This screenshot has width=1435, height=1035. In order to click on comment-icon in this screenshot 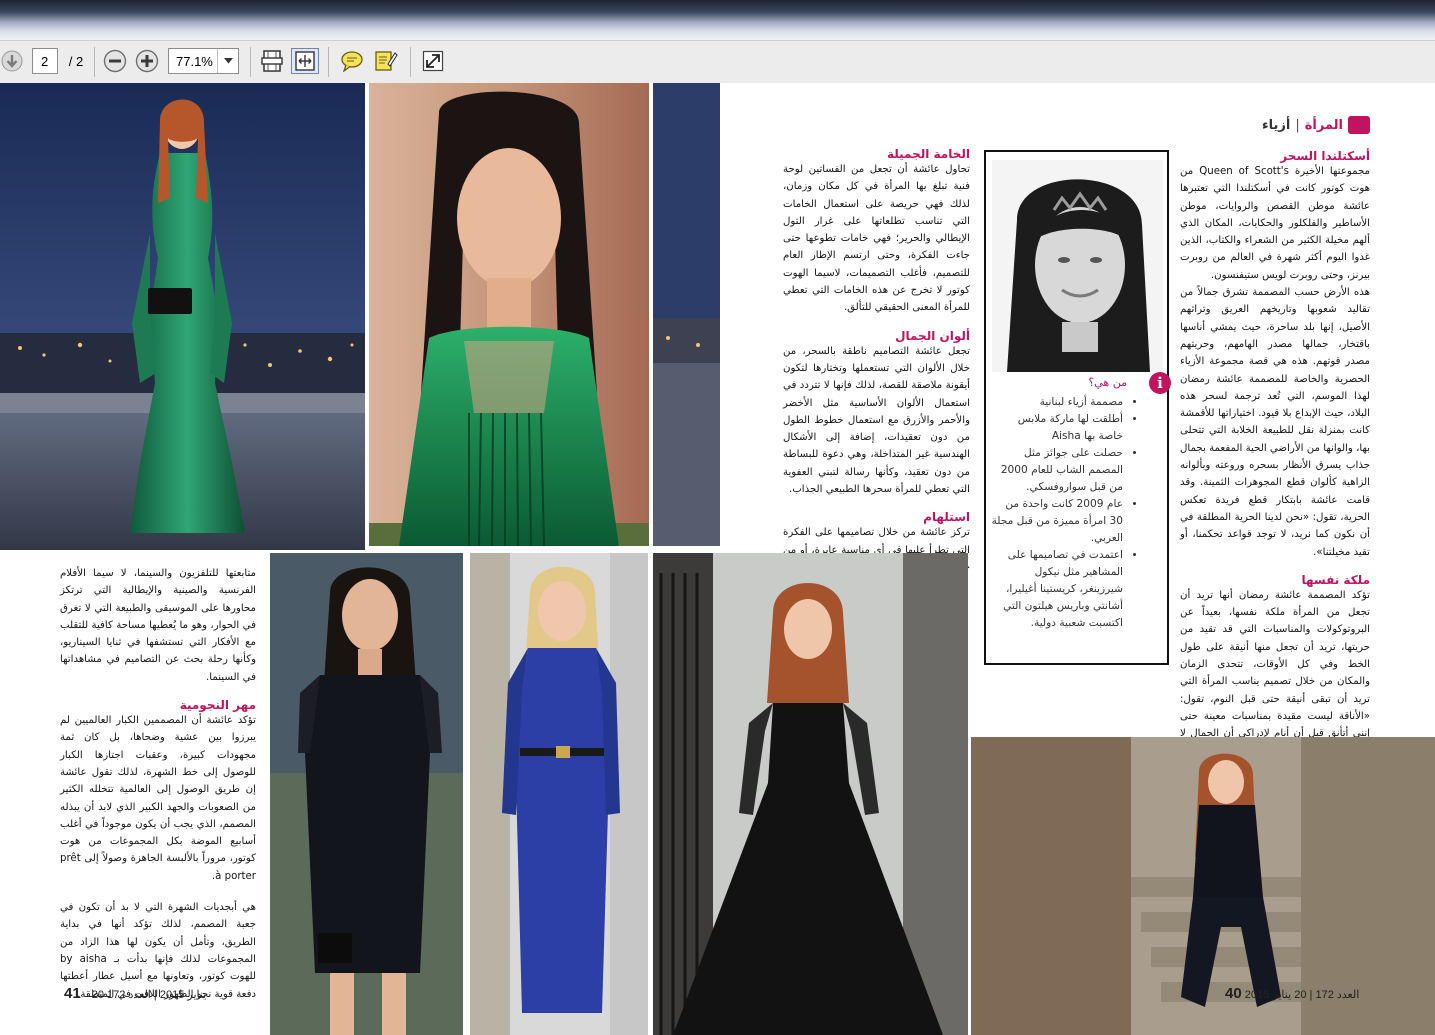, I will do `click(352, 61)`.